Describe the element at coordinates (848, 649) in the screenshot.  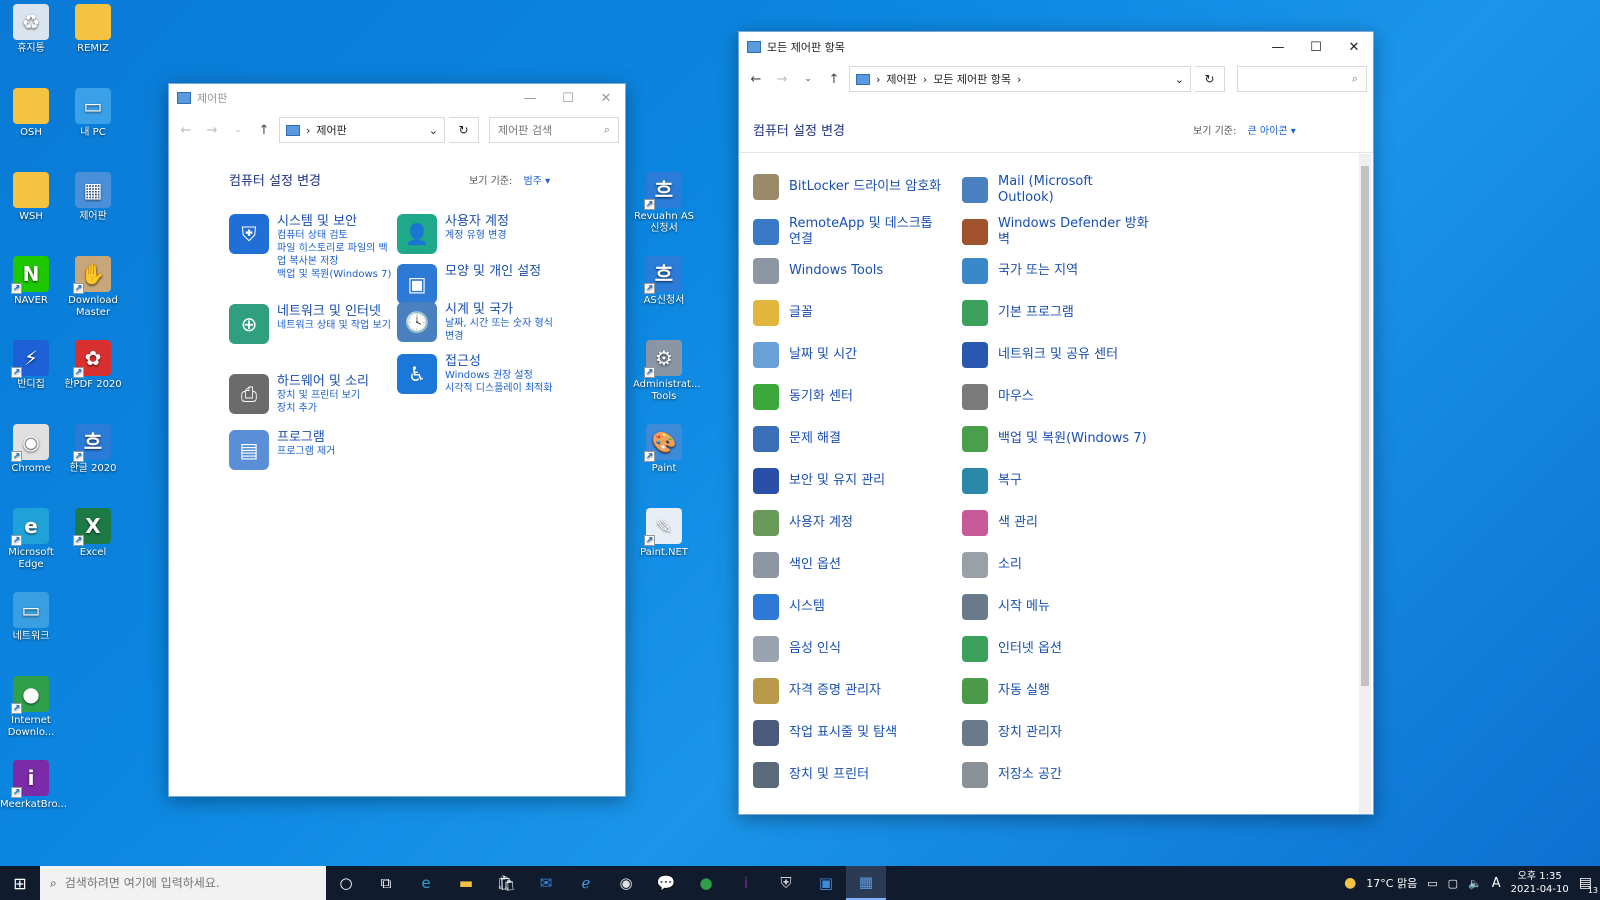
I see `control-panel-item: 음성 인식` at that location.